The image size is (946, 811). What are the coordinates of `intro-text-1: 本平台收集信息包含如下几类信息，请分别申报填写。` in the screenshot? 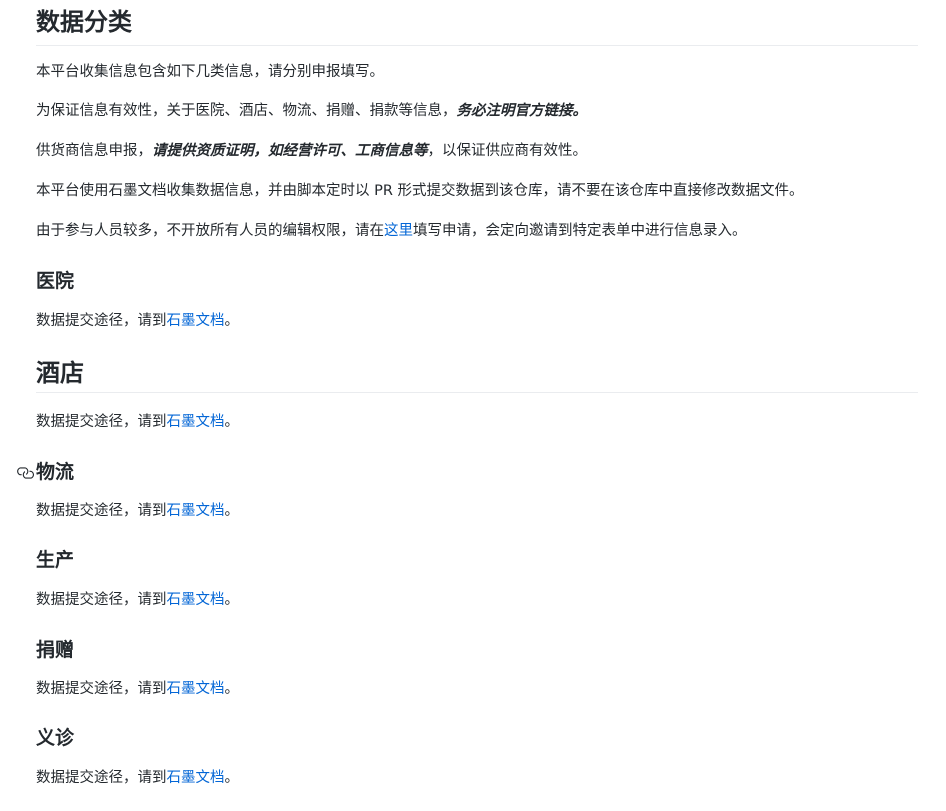 It's located at (210, 72).